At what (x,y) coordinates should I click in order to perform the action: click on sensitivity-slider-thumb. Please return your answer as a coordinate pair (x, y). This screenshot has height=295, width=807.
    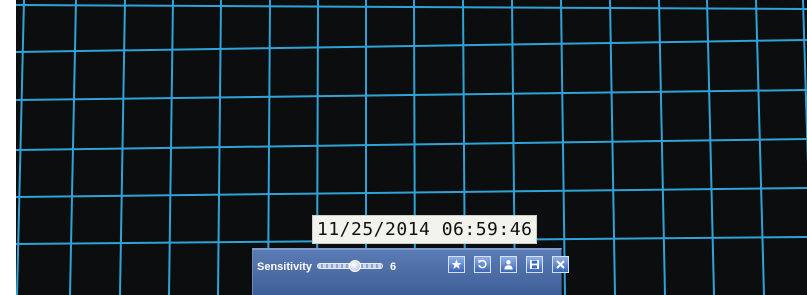
    Looking at the image, I should click on (355, 266).